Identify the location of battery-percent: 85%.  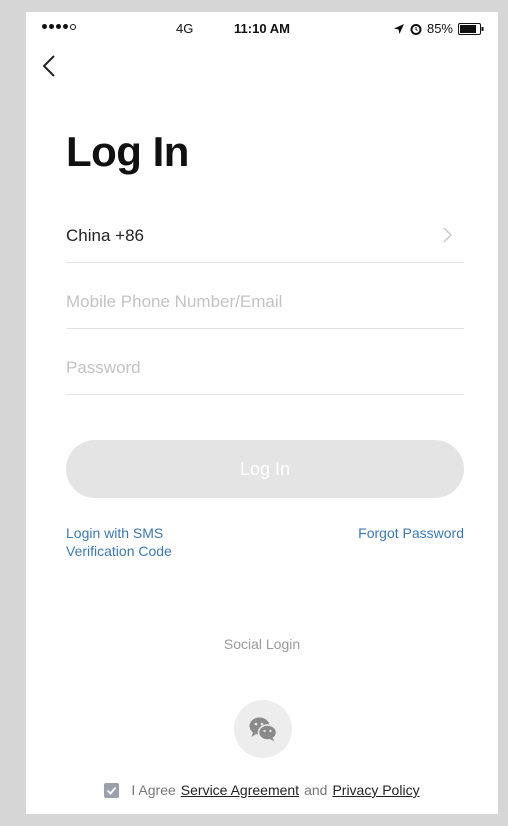
(439, 28).